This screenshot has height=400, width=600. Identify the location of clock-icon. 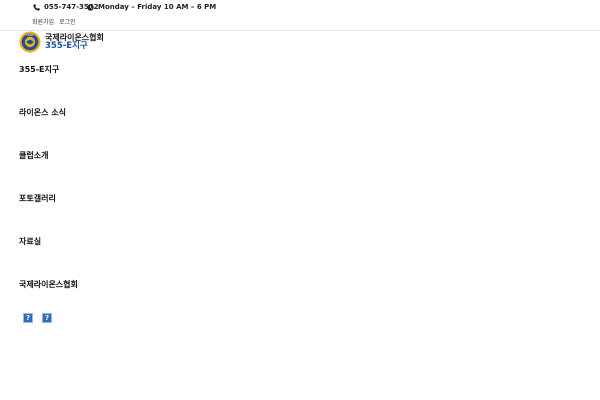
(90, 7).